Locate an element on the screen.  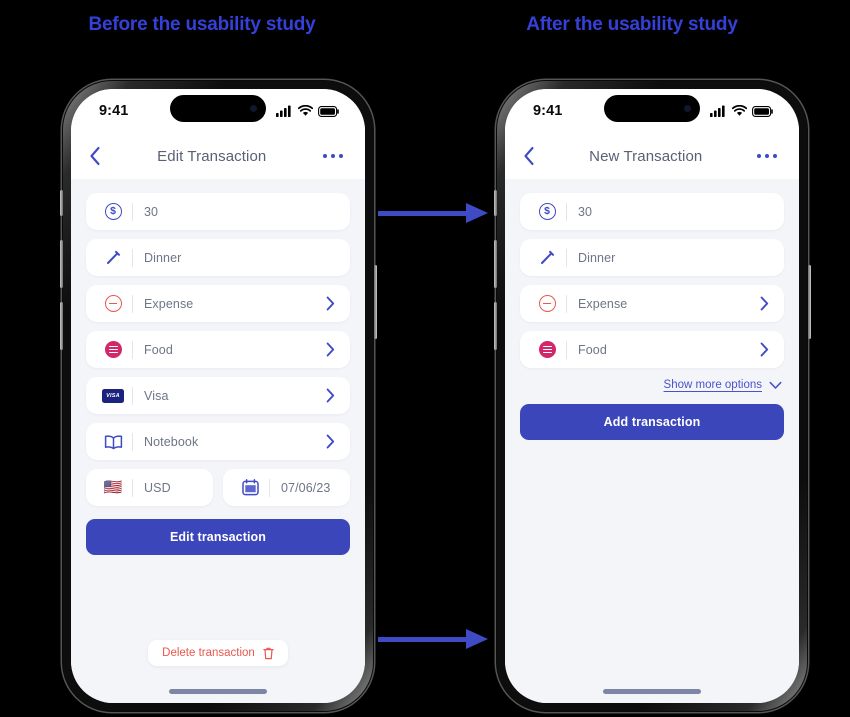
heading-after: After the usability study is located at coordinates (632, 24).